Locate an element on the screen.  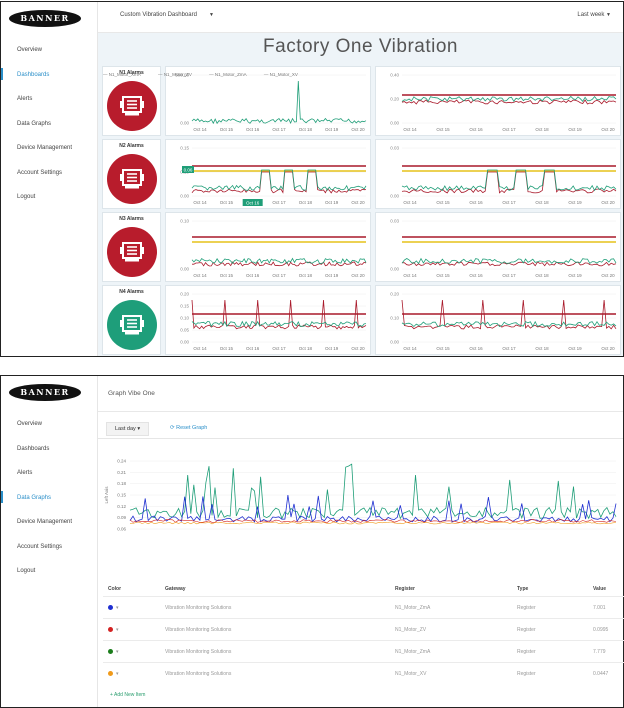
reset-graph-button: ⟳ Reset Graph is located at coordinates (188, 428).